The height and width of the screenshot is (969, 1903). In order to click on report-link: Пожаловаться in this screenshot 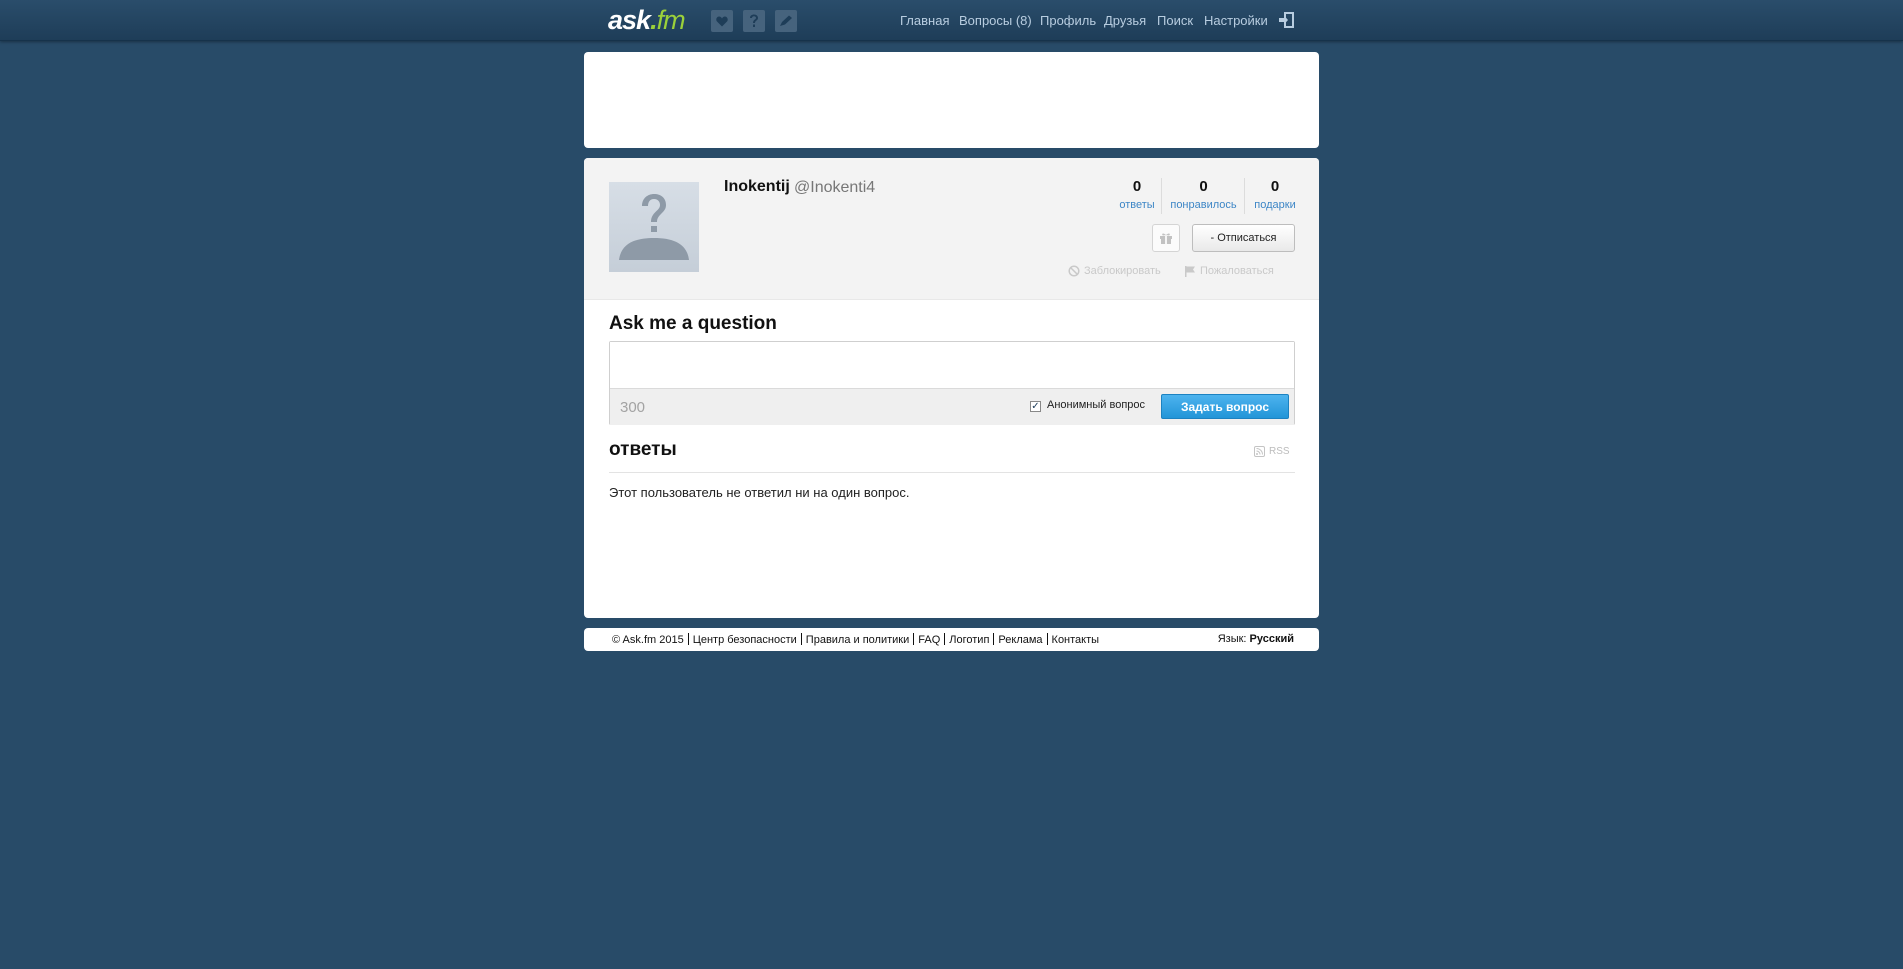, I will do `click(1229, 271)`.